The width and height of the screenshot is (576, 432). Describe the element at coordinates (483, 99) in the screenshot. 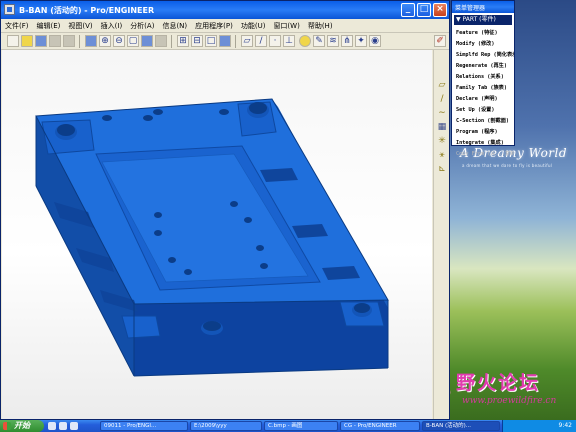

I see `menu-manager-item: Declare (声明)` at that location.